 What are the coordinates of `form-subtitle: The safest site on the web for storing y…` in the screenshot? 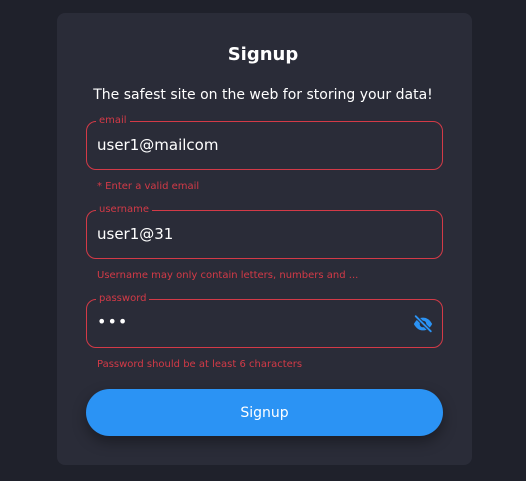 It's located at (263, 95).